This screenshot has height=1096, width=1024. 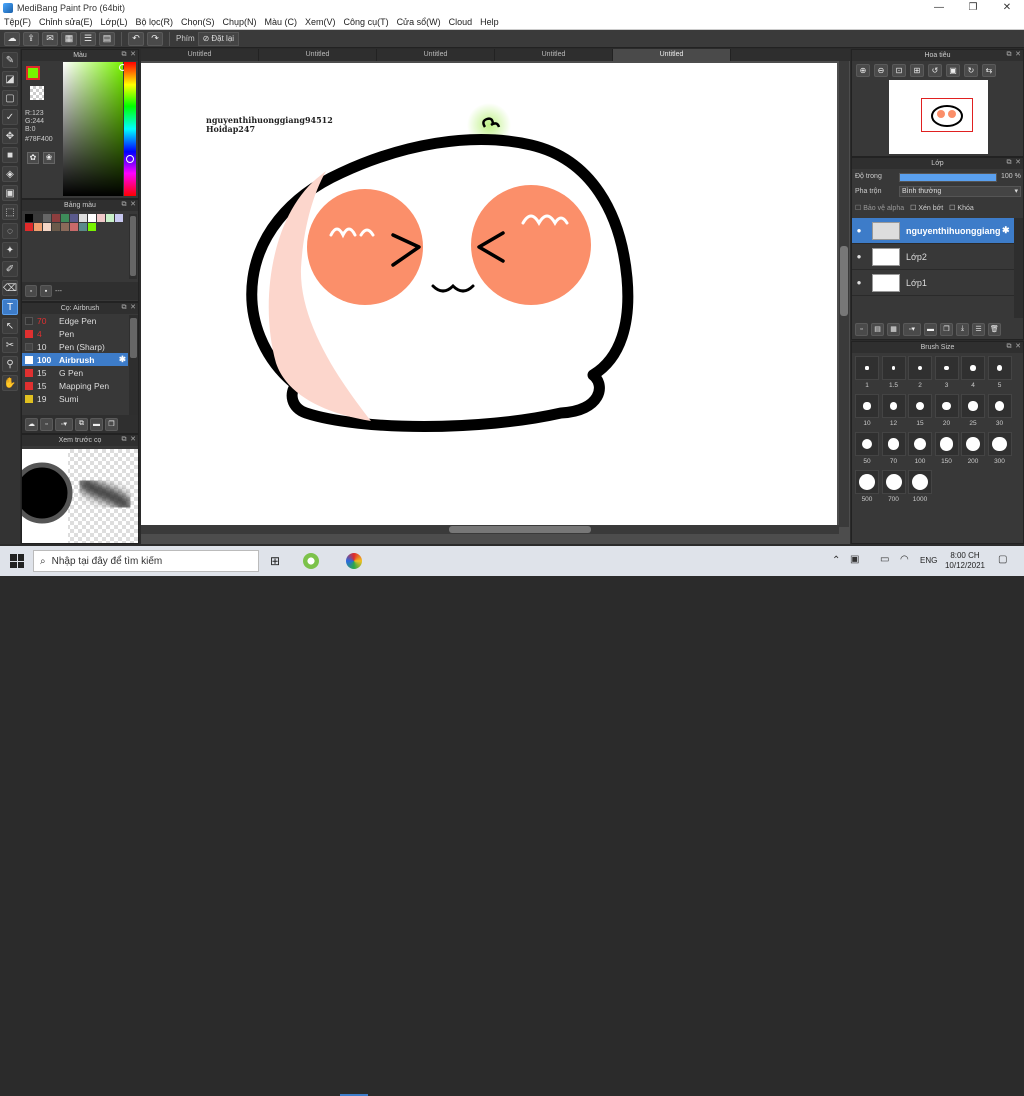 I want to click on menu-tools: Công cụ(T), so click(x=366, y=22).